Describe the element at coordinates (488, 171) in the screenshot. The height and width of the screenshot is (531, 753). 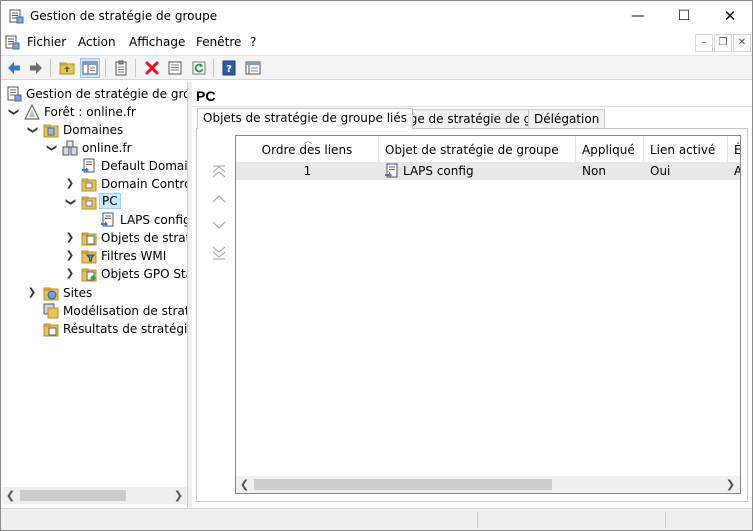
I see `table-row: 1 LAPS config Non Oui A` at that location.